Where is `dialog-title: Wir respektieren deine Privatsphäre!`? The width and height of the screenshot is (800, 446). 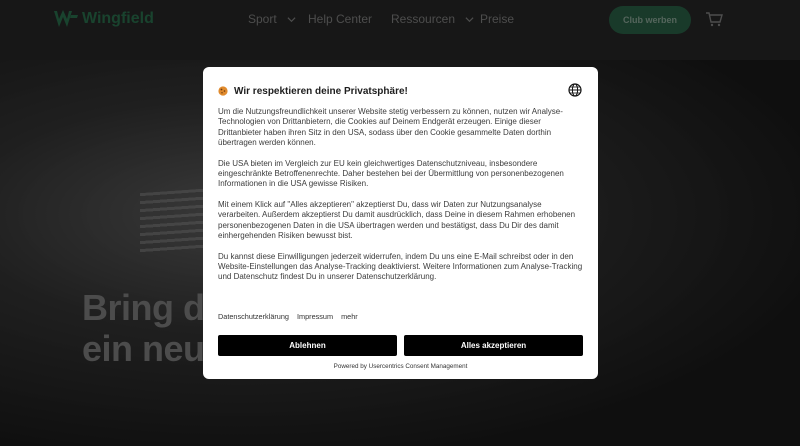 dialog-title: Wir respektieren deine Privatsphäre! is located at coordinates (321, 91).